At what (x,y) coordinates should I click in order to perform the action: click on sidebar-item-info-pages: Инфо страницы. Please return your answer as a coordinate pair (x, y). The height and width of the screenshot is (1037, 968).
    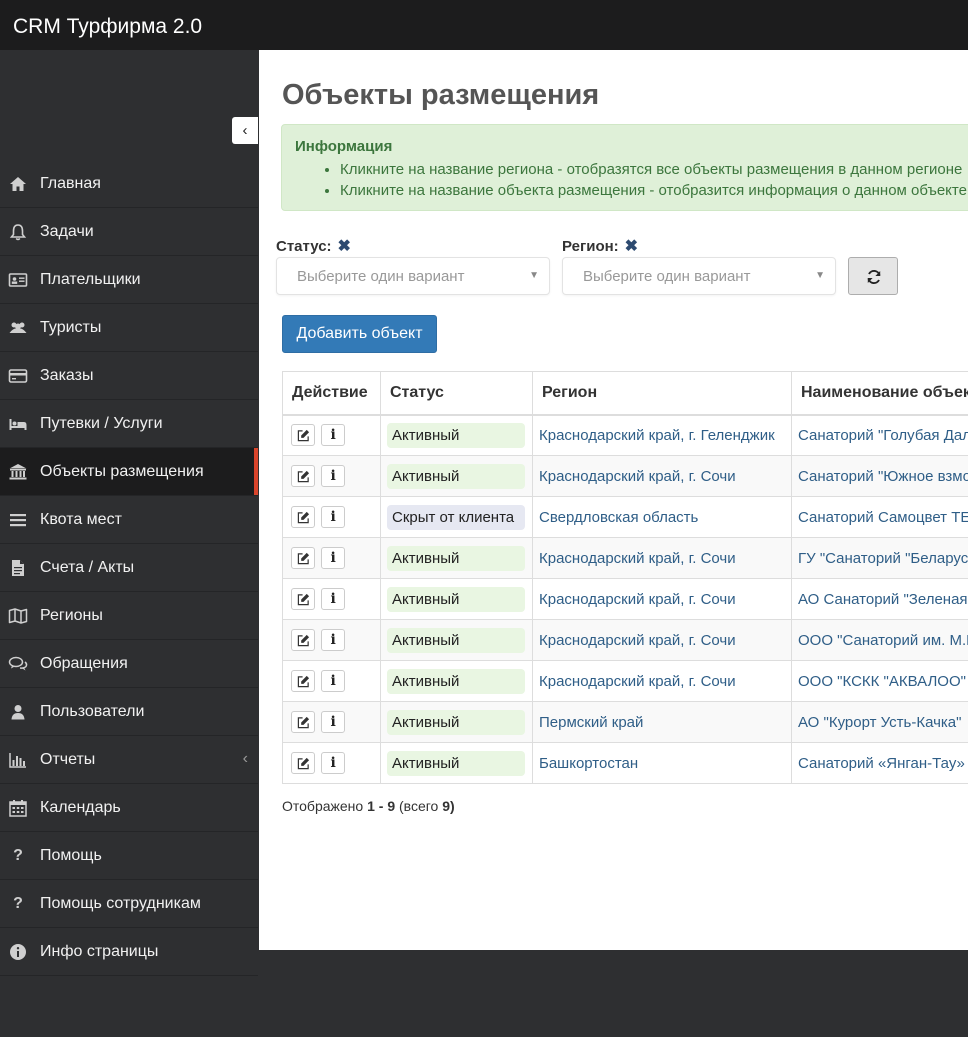
    Looking at the image, I should click on (129, 952).